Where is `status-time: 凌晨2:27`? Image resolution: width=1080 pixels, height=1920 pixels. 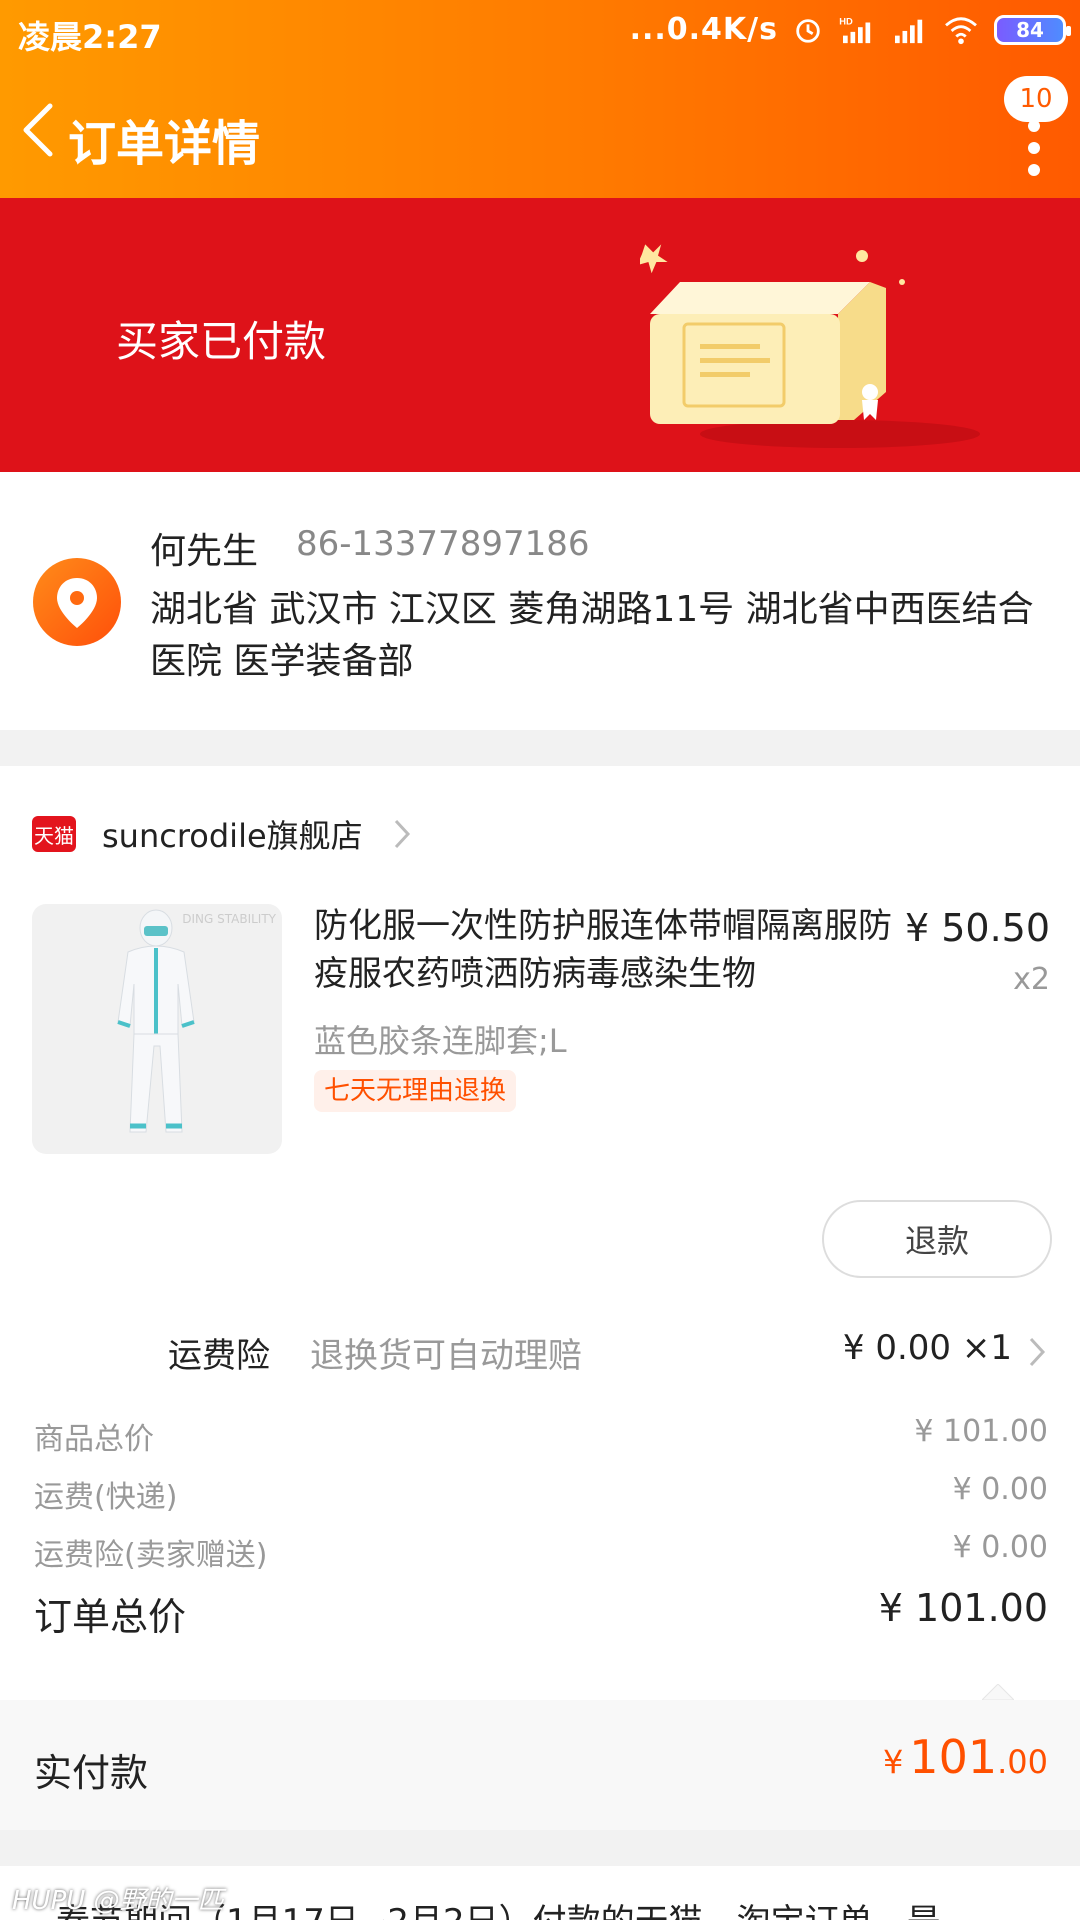
status-time: 凌晨2:27 is located at coordinates (90, 37).